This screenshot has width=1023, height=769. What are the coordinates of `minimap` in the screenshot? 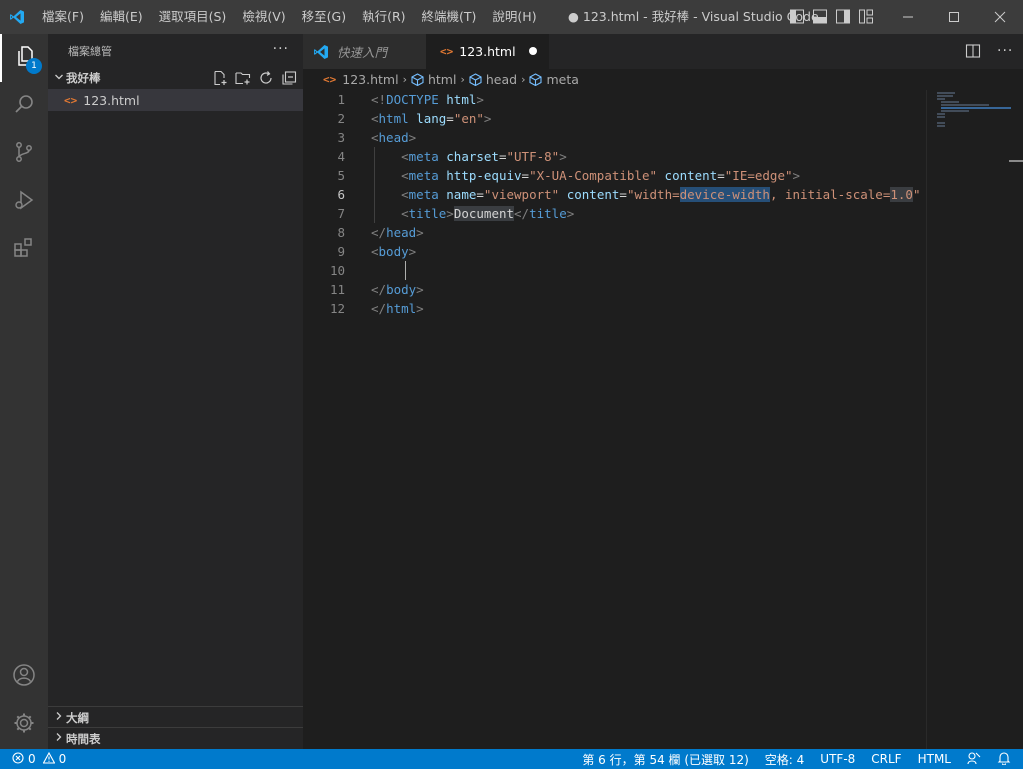 It's located at (974, 419).